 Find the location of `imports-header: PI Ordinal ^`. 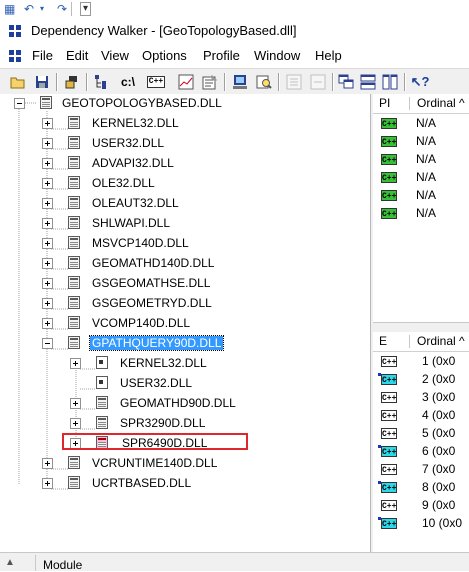

imports-header: PI Ordinal ^ is located at coordinates (421, 104).